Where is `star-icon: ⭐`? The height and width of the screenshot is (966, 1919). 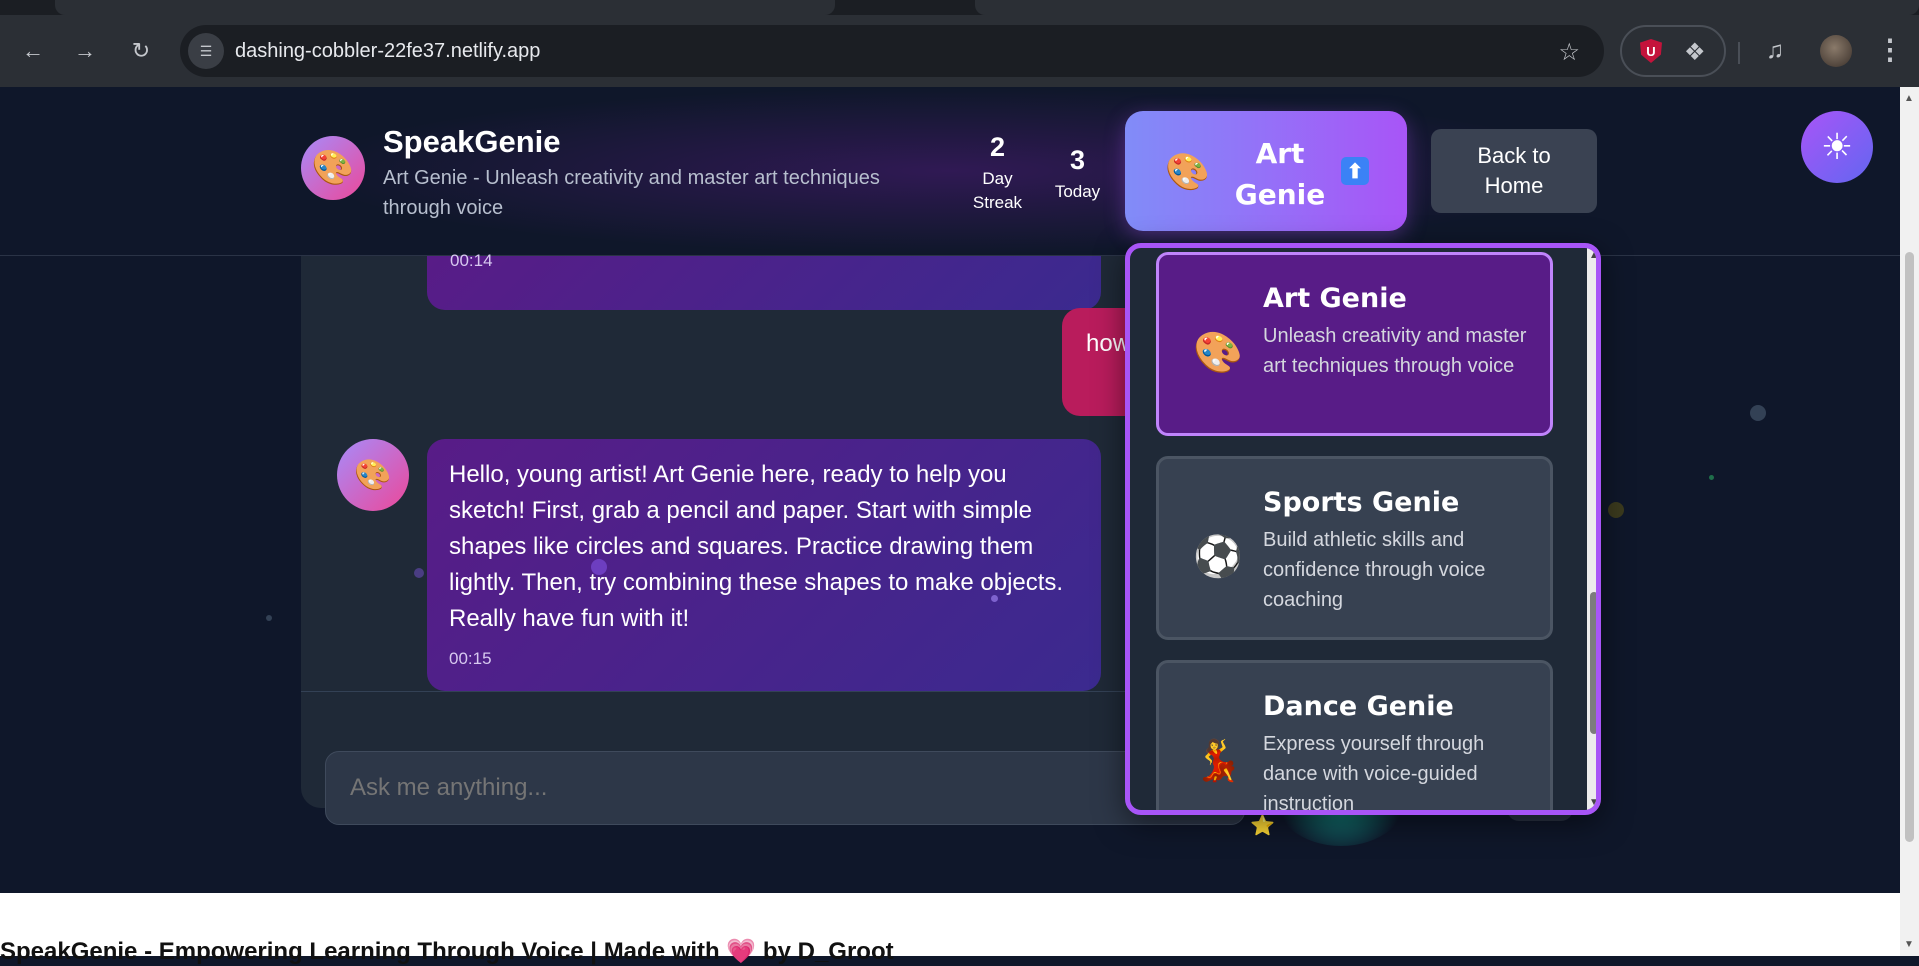 star-icon: ⭐ is located at coordinates (1262, 826).